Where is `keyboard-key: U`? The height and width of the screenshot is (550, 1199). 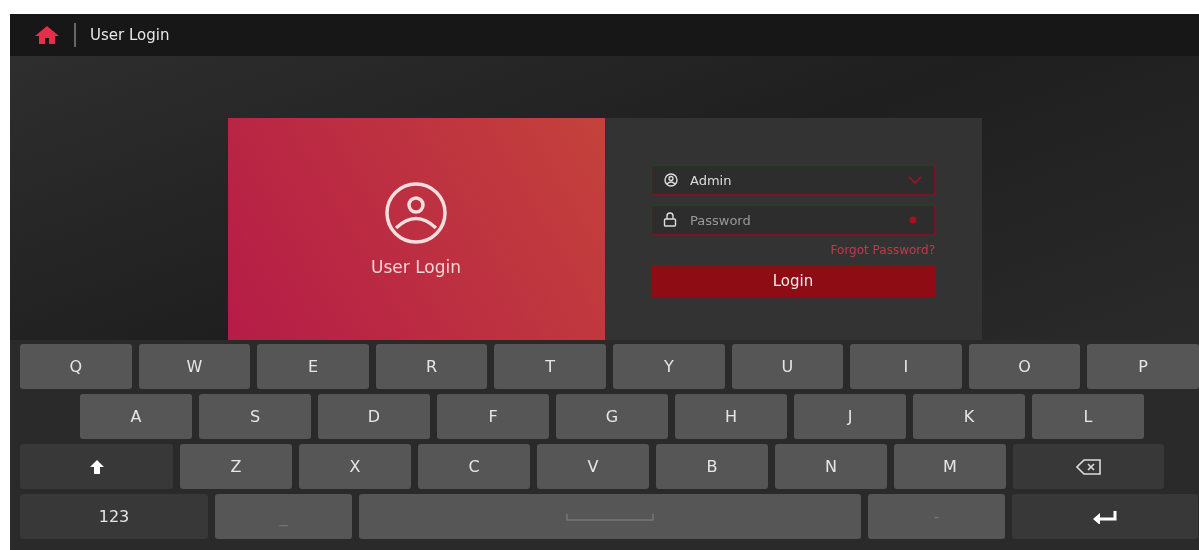
keyboard-key: U is located at coordinates (787, 366).